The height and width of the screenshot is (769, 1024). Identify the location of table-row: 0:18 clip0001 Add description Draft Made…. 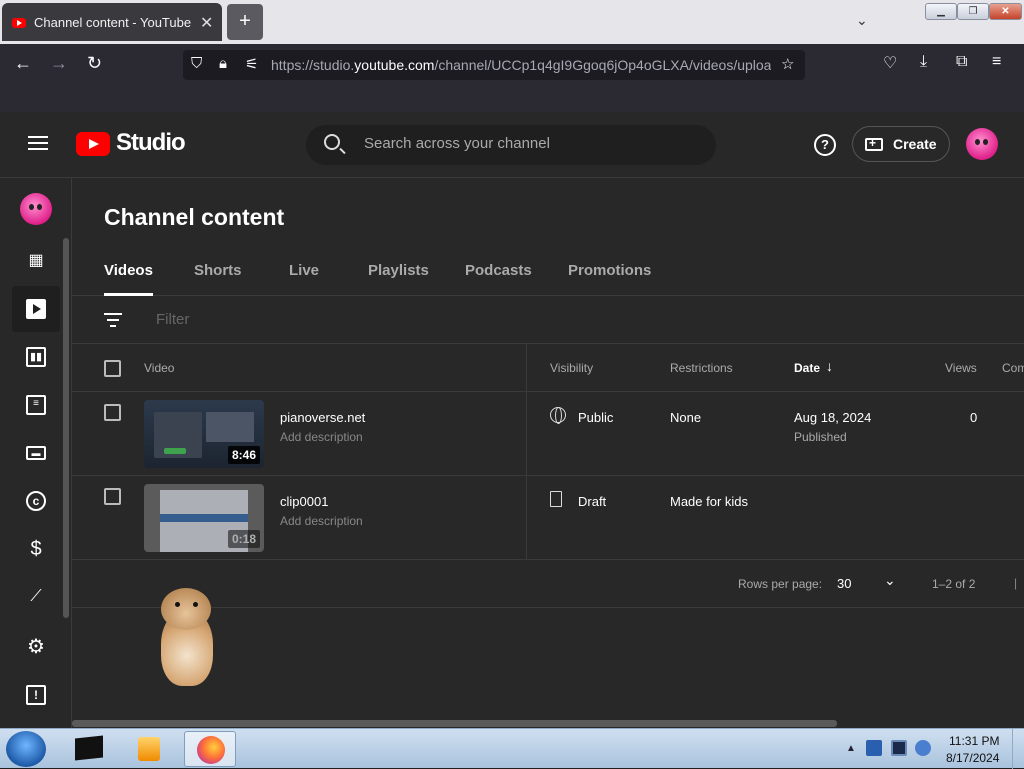
(548, 518).